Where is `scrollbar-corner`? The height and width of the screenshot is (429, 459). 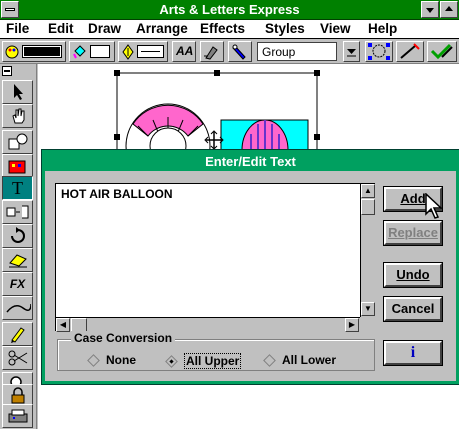
scrollbar-corner is located at coordinates (367, 324).